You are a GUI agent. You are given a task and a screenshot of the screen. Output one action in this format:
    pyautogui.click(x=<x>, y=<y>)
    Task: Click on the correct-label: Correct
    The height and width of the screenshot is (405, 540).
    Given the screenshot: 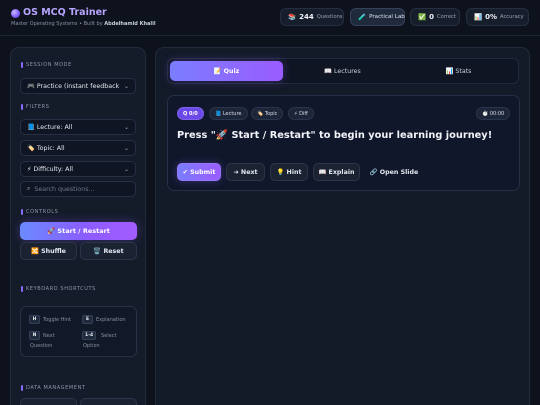 What is the action you would take?
    pyautogui.click(x=446, y=17)
    